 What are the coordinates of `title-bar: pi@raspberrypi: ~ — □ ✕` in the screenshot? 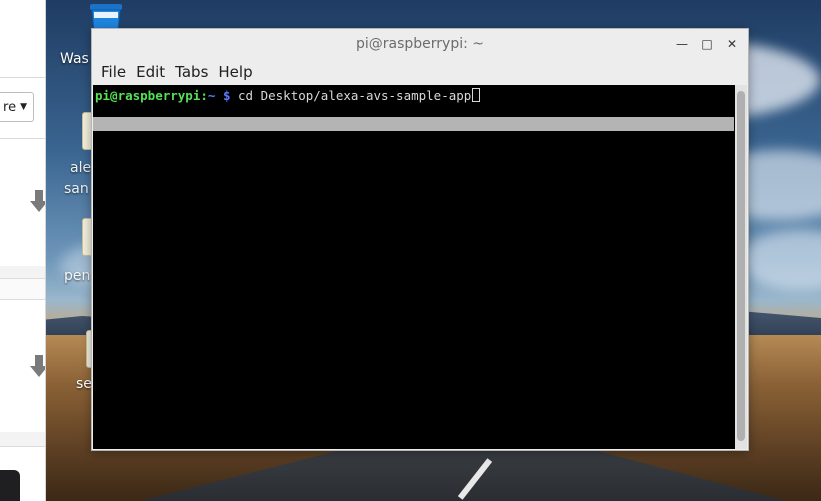 It's located at (420, 44).